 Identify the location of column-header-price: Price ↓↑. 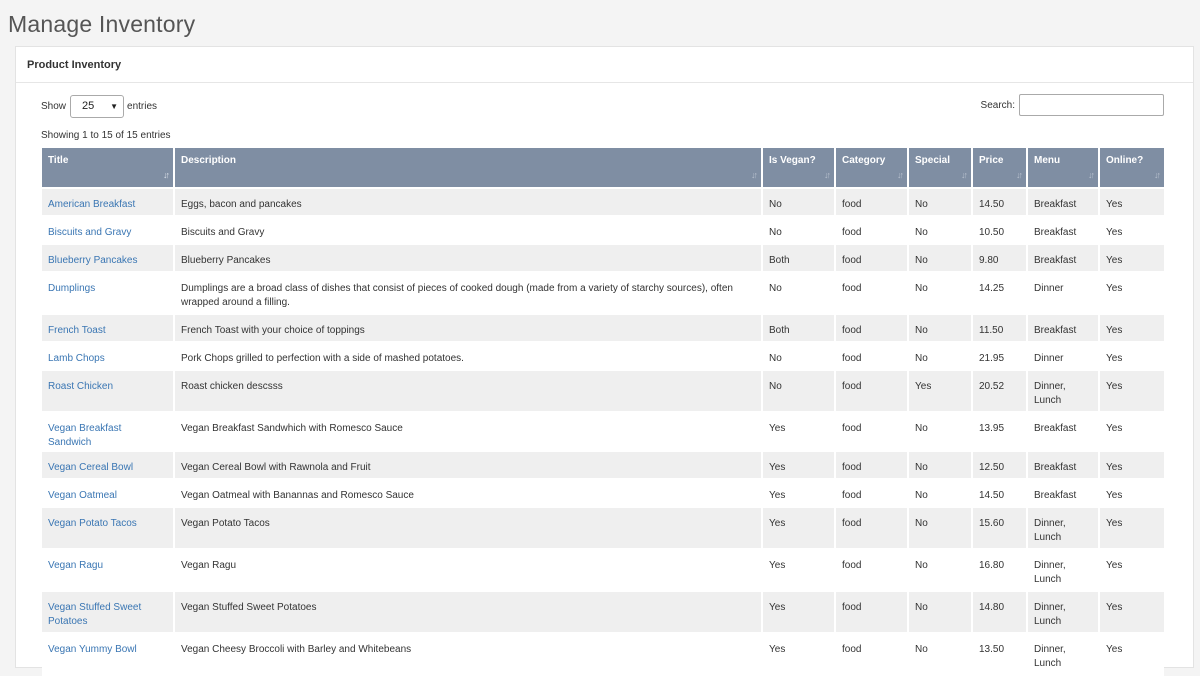
(1000, 168).